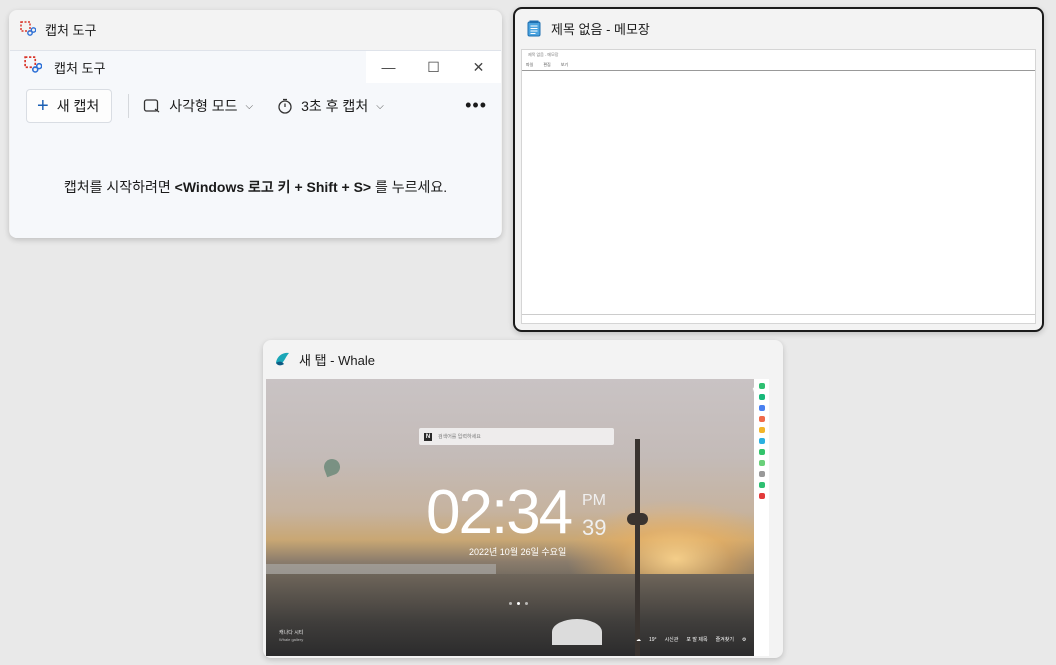 The height and width of the screenshot is (665, 1056). What do you see at coordinates (518, 552) in the screenshot?
I see `clock-date: 2022년 10월 26일 수요일` at bounding box center [518, 552].